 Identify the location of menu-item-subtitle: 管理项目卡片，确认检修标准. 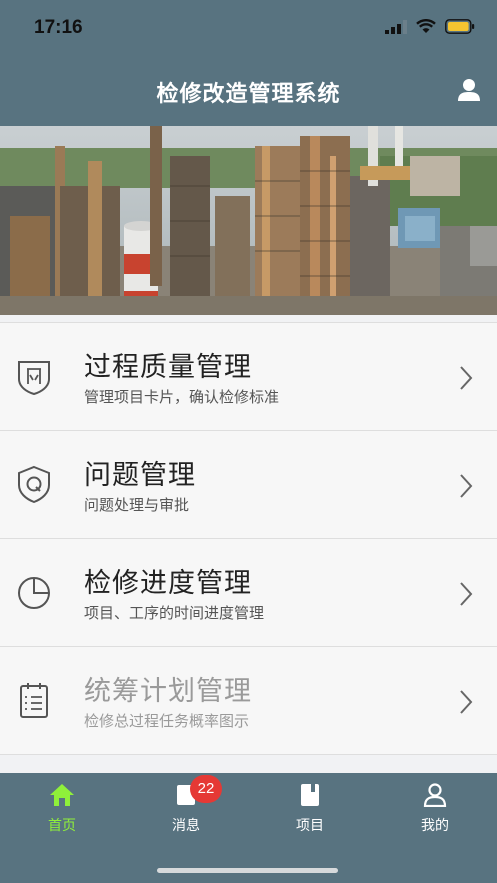
(182, 397).